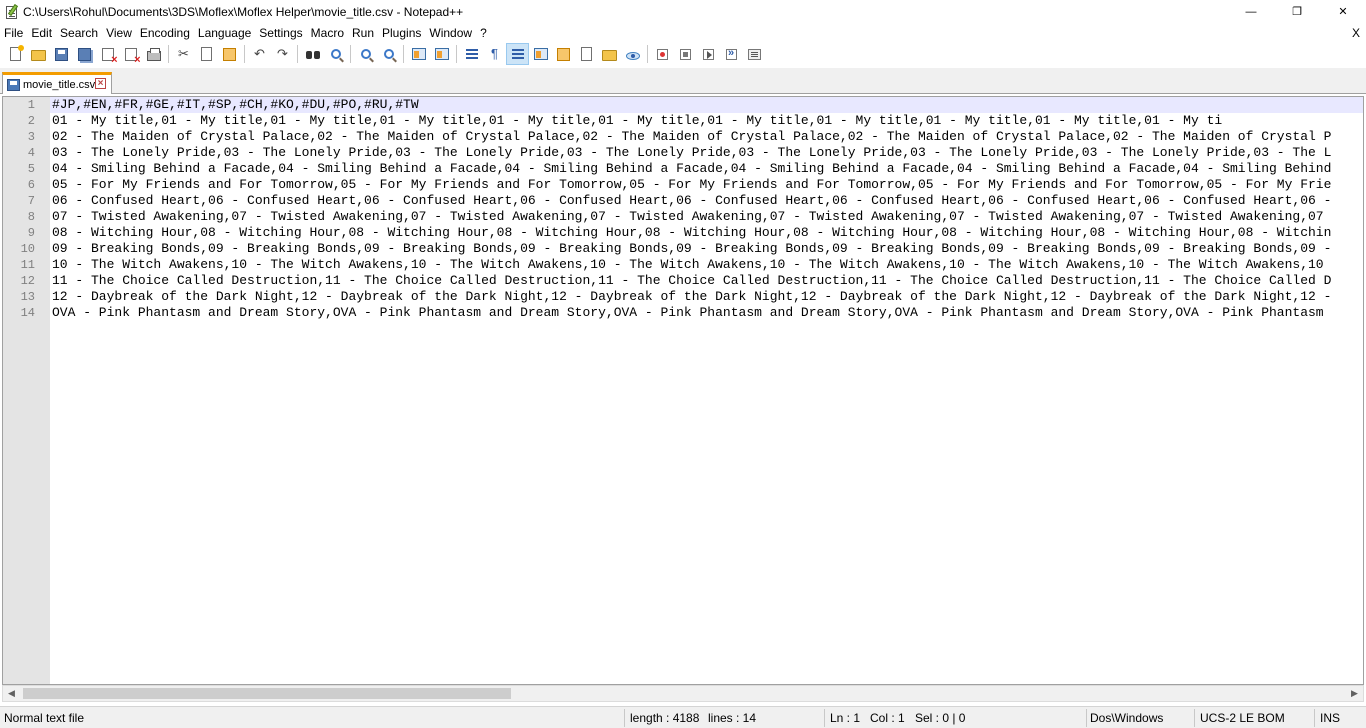 The width and height of the screenshot is (1366, 728). I want to click on line-number: 3, so click(31, 137).